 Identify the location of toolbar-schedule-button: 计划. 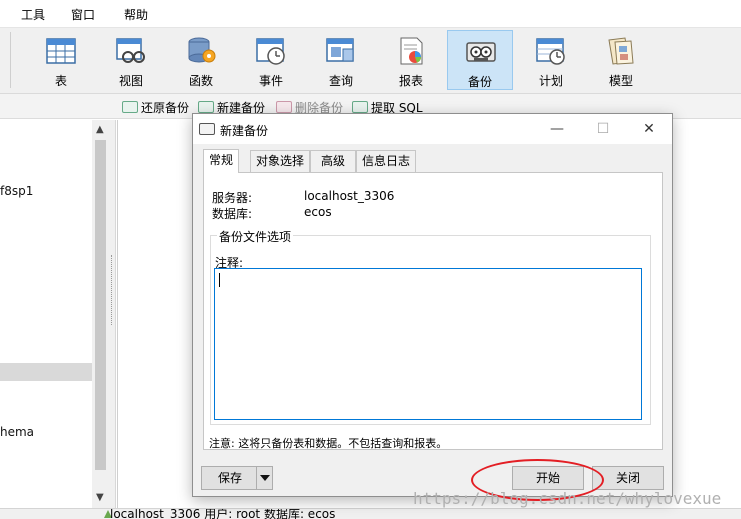
(551, 60).